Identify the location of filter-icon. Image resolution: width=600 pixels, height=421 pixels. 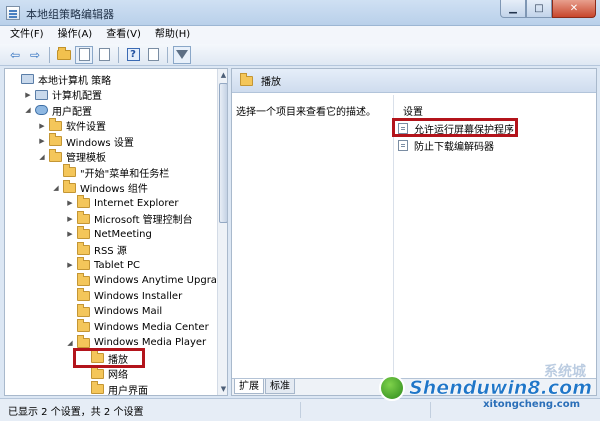
(182, 54).